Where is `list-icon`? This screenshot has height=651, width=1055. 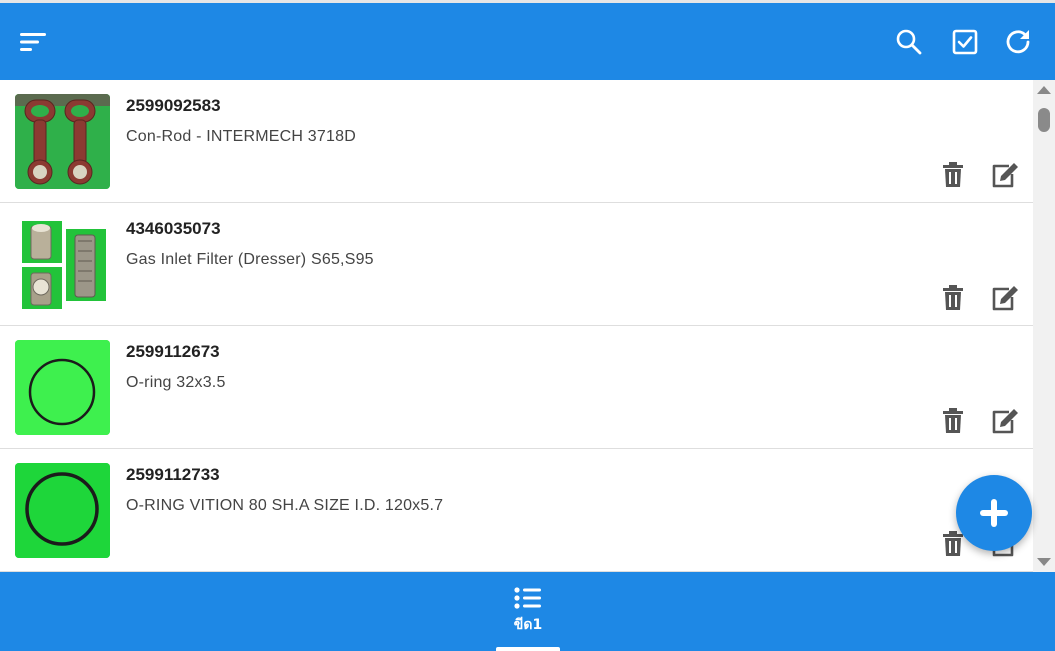
list-icon is located at coordinates (527, 598).